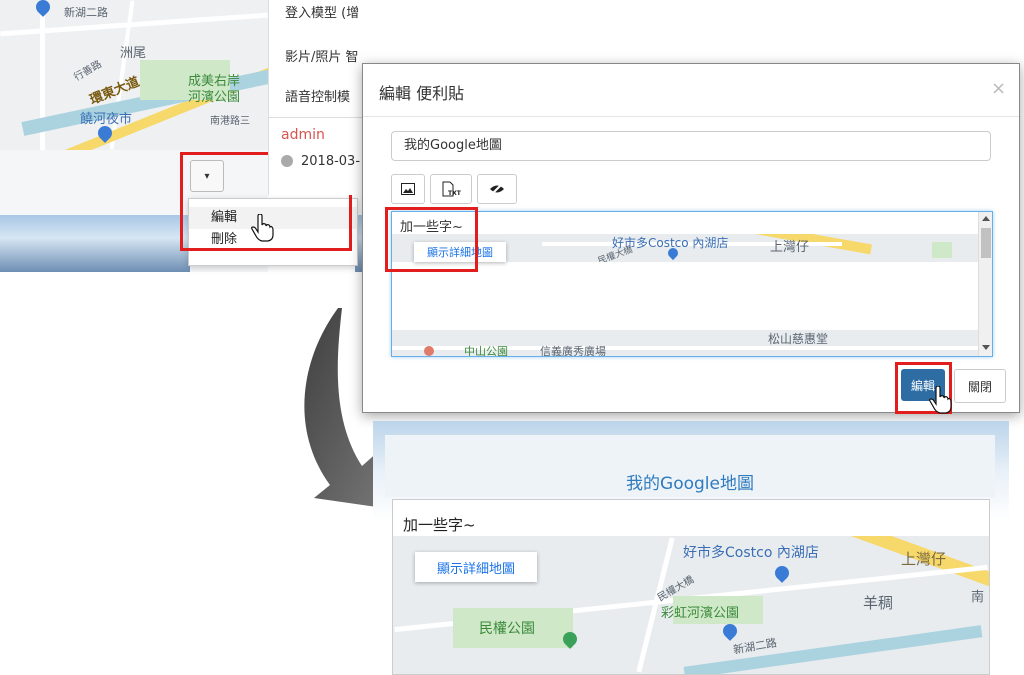  Describe the element at coordinates (980, 386) in the screenshot. I see `close-button: 關閉` at that location.